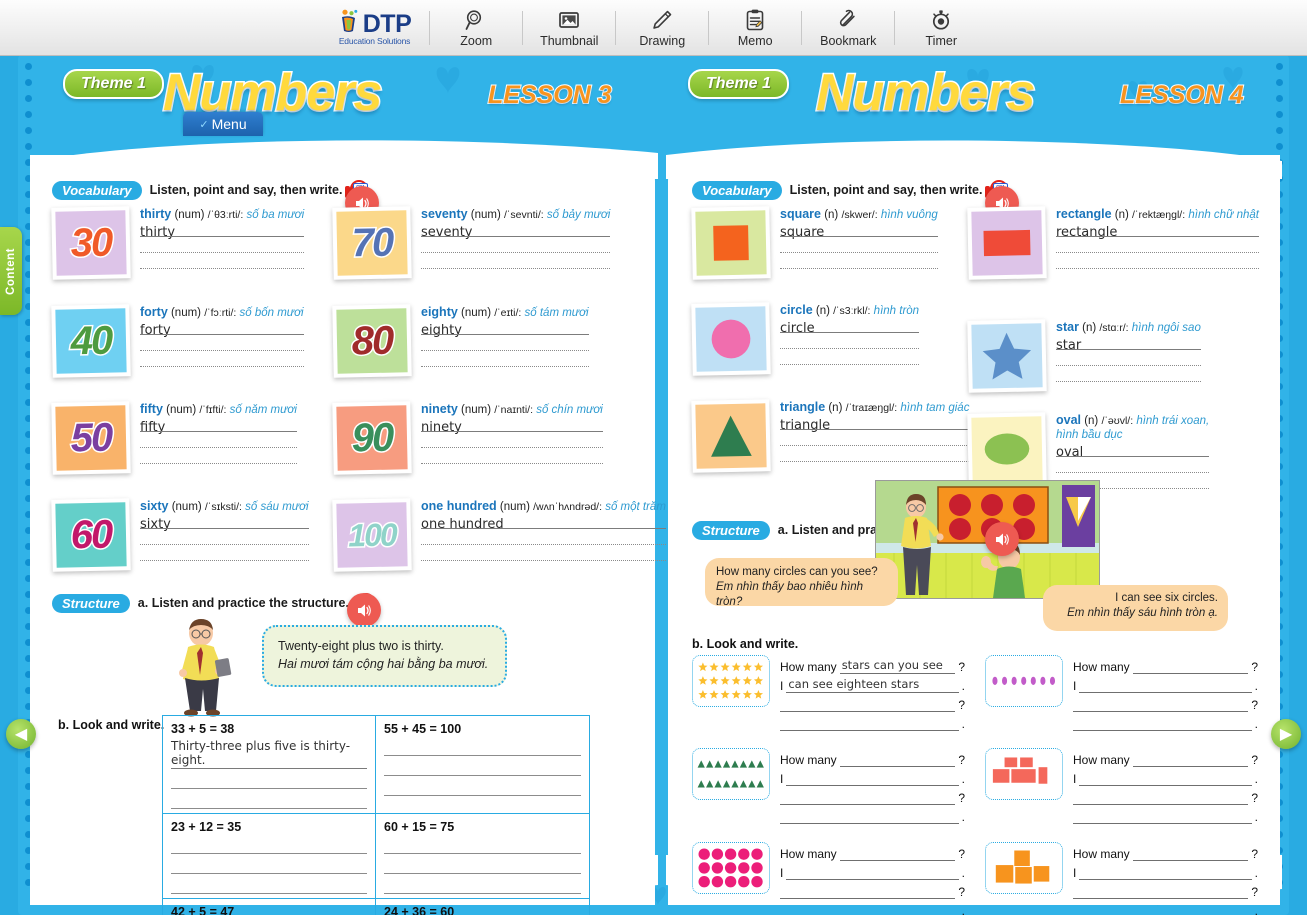 Image resolution: width=1307 pixels, height=915 pixels. I want to click on menu-tab-button: ✓ Menu, so click(223, 124).